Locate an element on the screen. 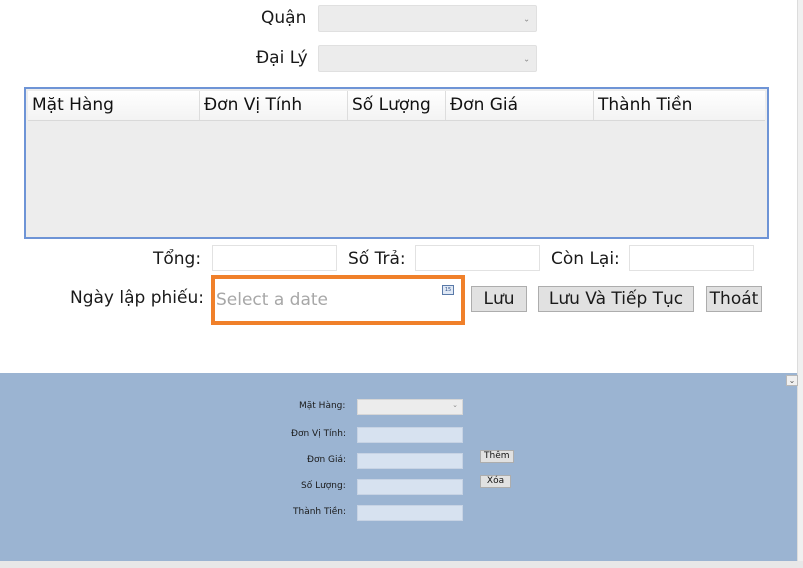 This screenshot has height=568, width=803. column-header-mat-hang: Mặt Hàng is located at coordinates (114, 105).